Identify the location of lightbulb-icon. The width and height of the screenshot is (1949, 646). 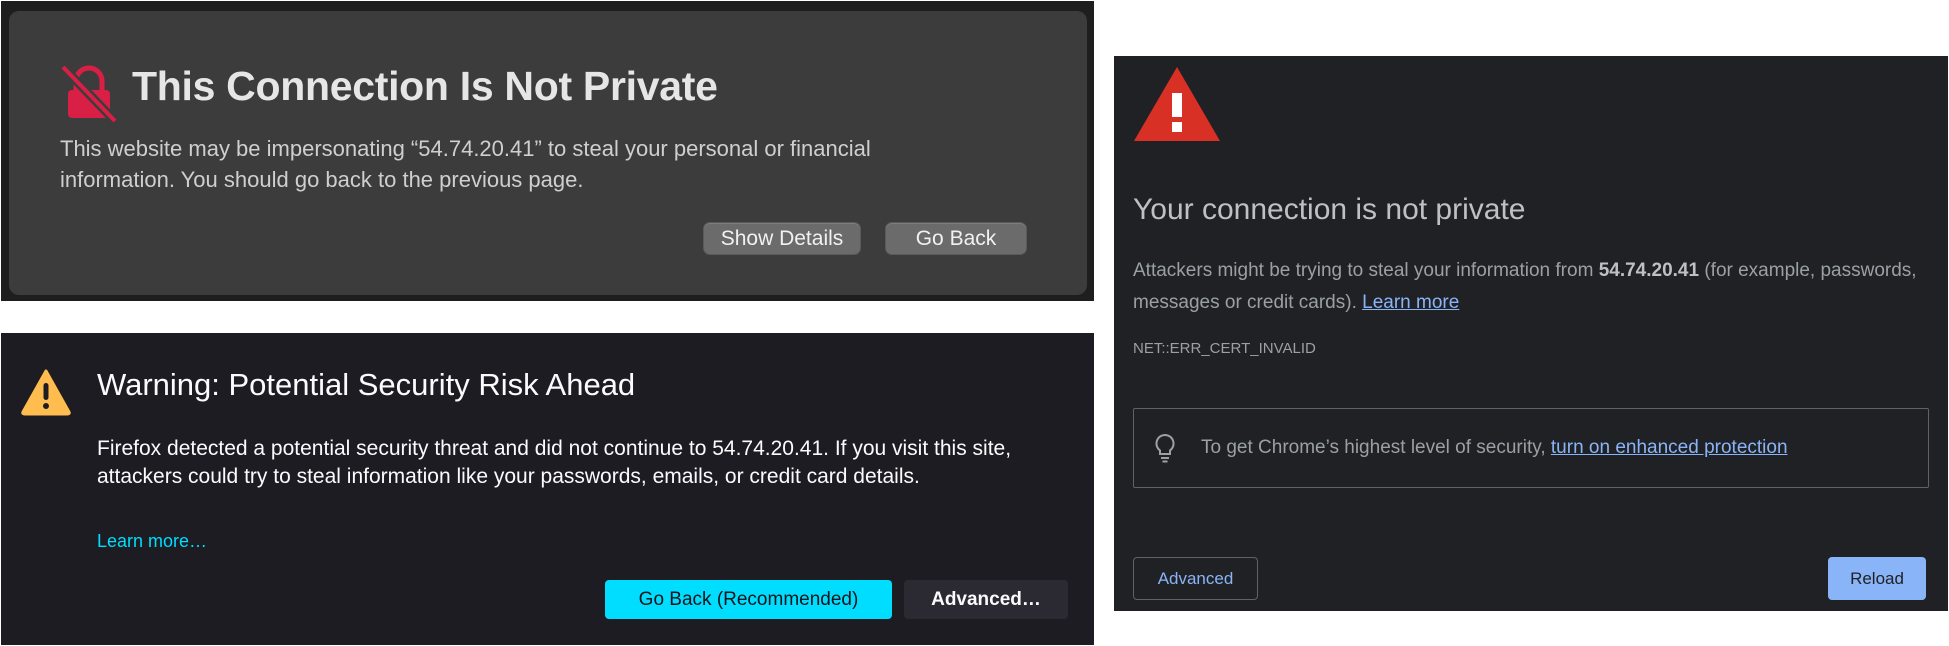
(1165, 448).